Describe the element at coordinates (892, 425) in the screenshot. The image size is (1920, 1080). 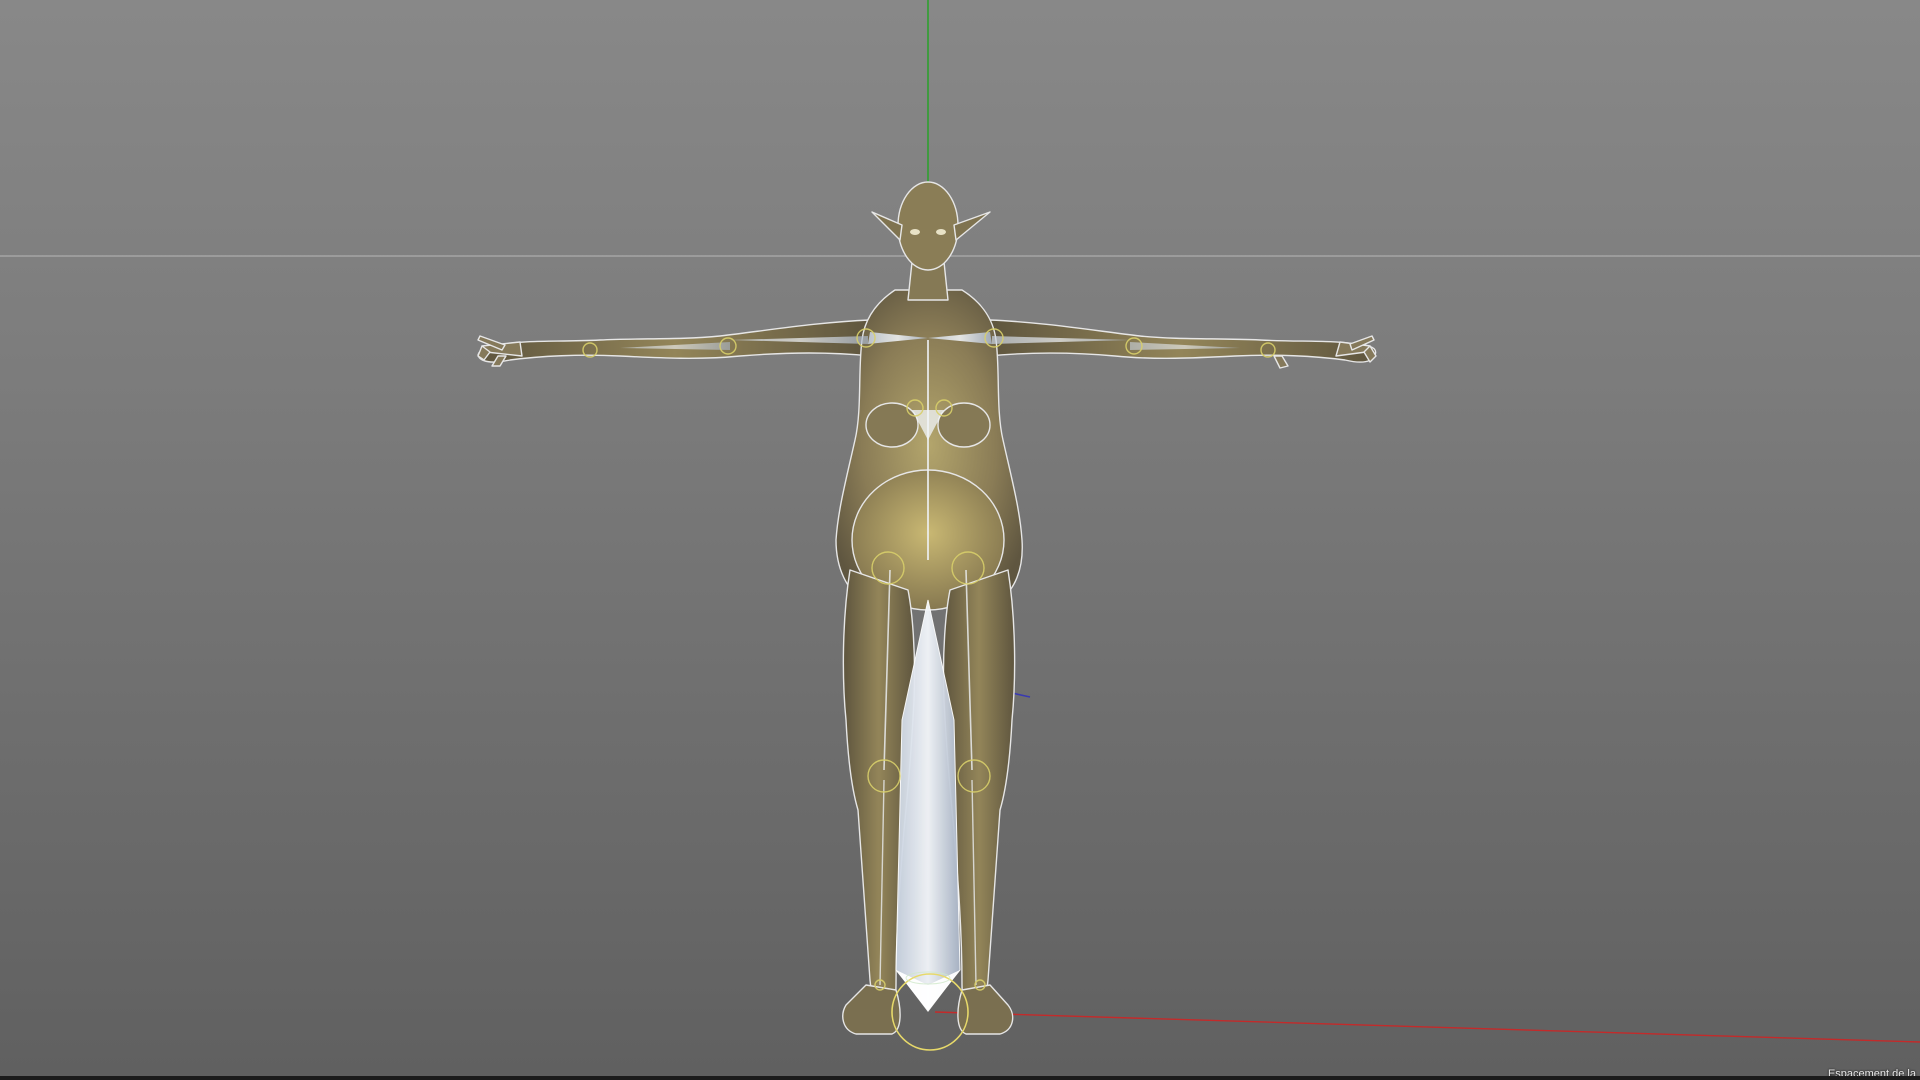
I see `chest-left` at that location.